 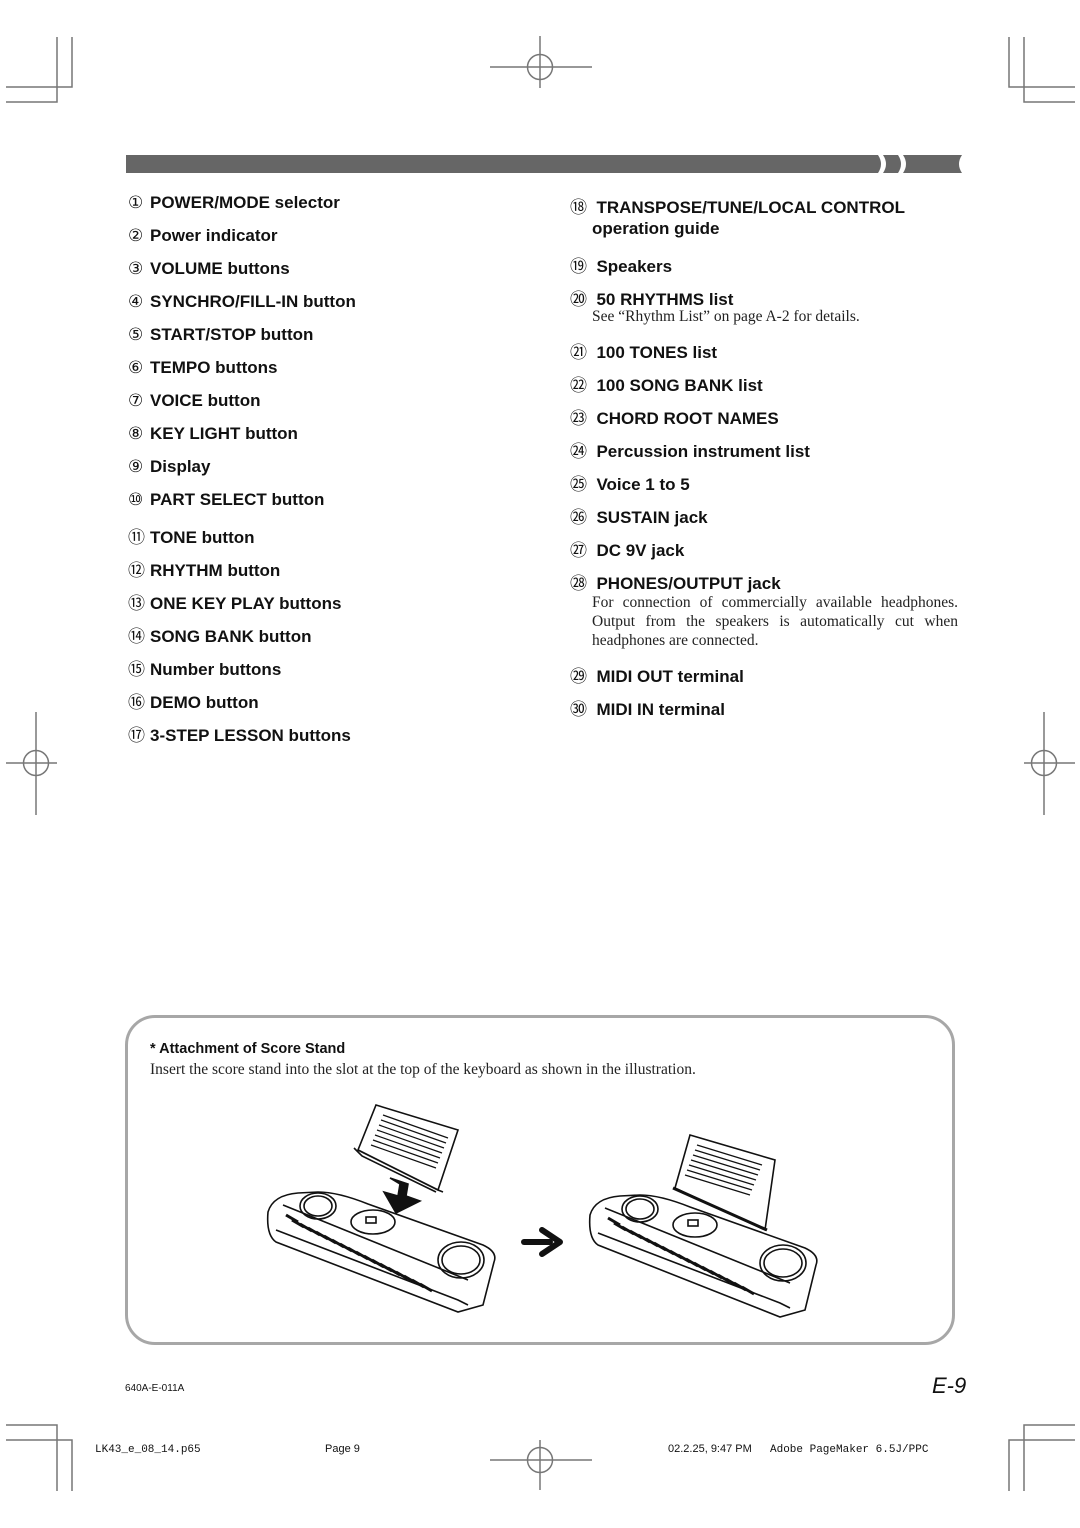 What do you see at coordinates (541, 62) in the screenshot?
I see `registration-mark-top` at bounding box center [541, 62].